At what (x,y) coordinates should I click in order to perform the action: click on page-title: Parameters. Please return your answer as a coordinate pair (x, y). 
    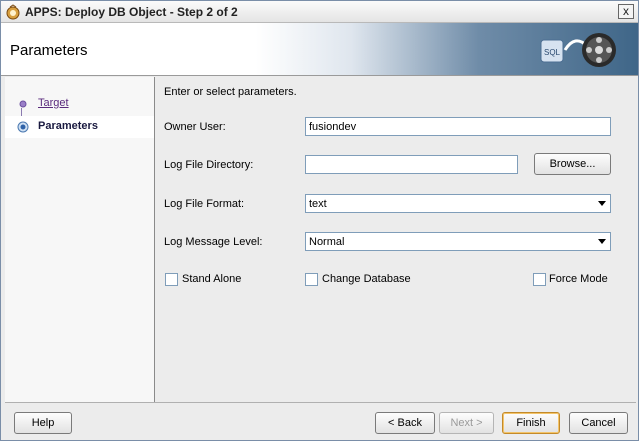
    Looking at the image, I should click on (49, 50).